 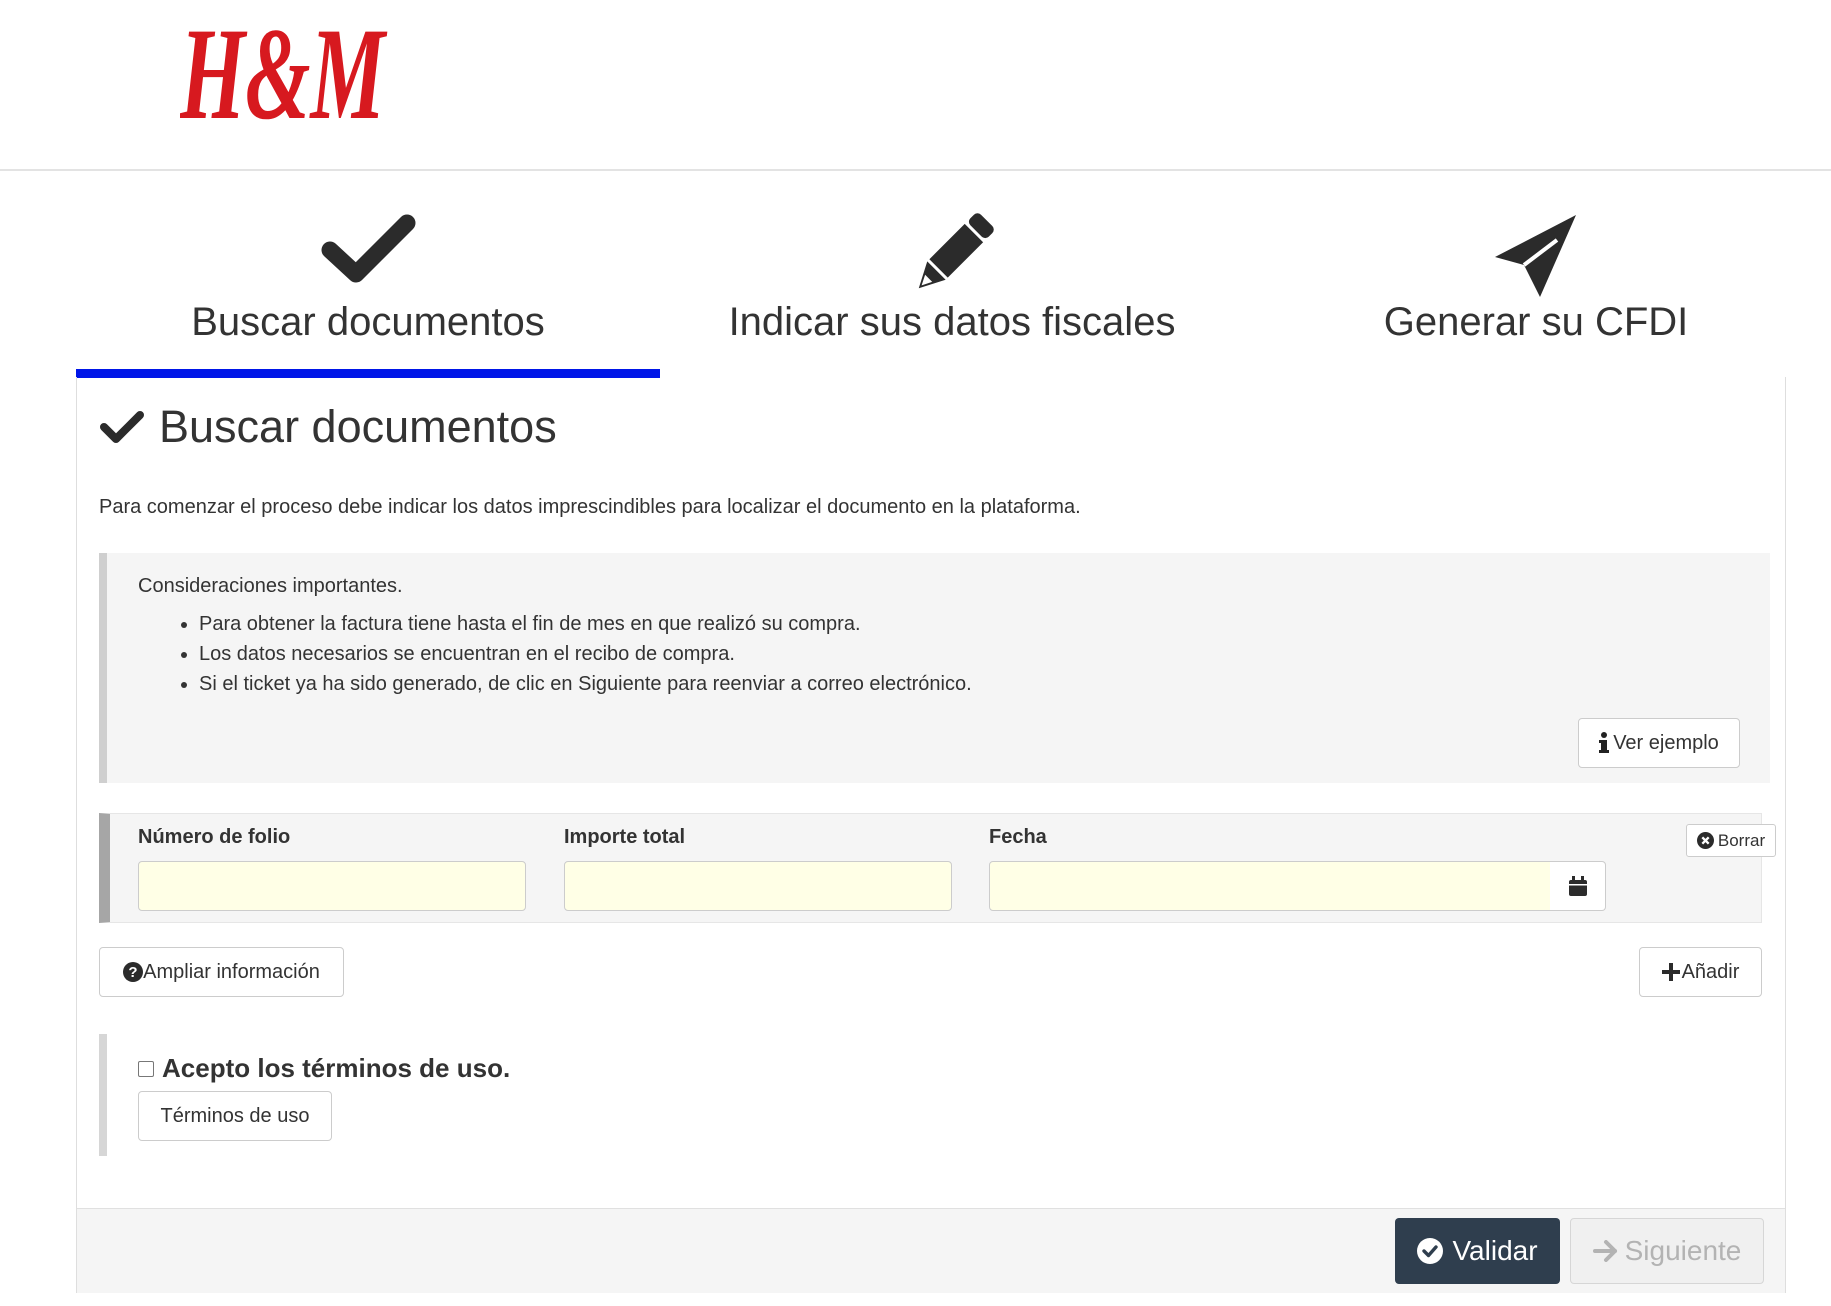 I want to click on validar-button: Validar, so click(x=1477, y=1251).